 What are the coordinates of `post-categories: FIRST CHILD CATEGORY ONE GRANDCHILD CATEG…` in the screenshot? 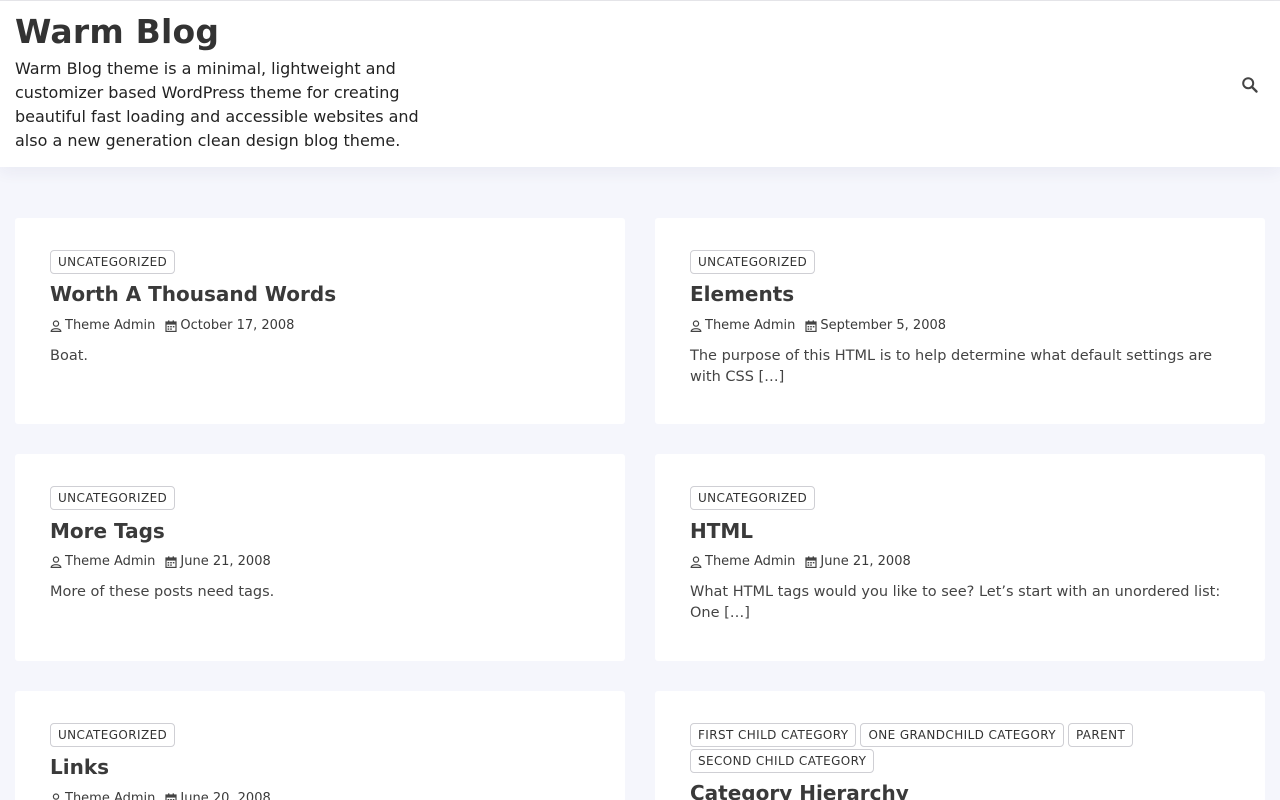 It's located at (960, 749).